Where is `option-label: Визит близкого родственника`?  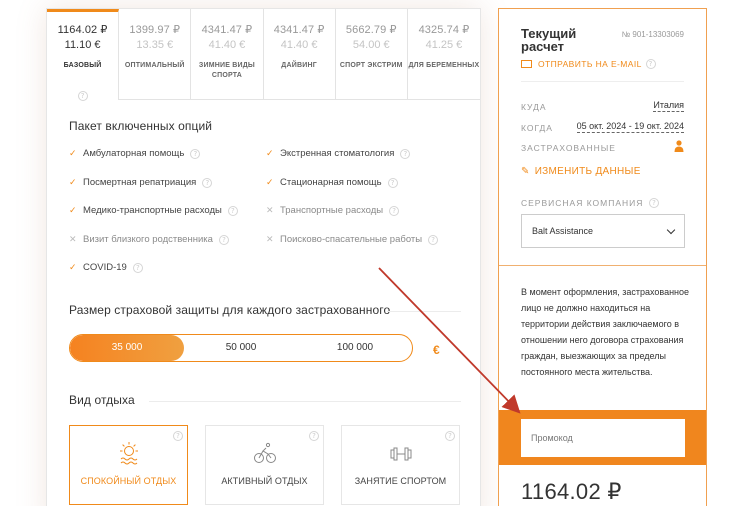
option-label: Визит близкого родственника is located at coordinates (148, 239).